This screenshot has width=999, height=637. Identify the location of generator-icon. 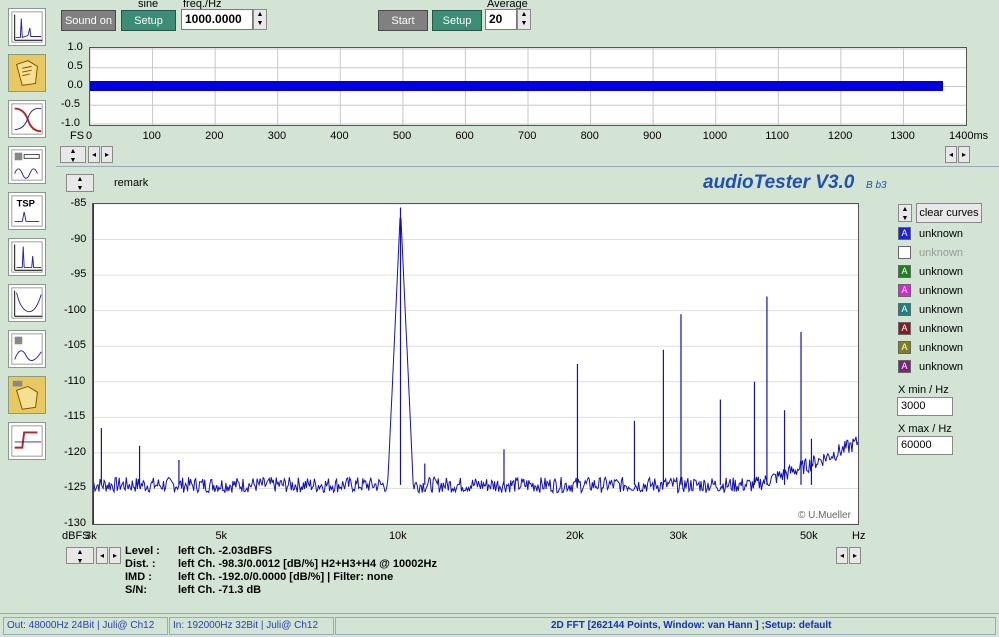
(27, 165).